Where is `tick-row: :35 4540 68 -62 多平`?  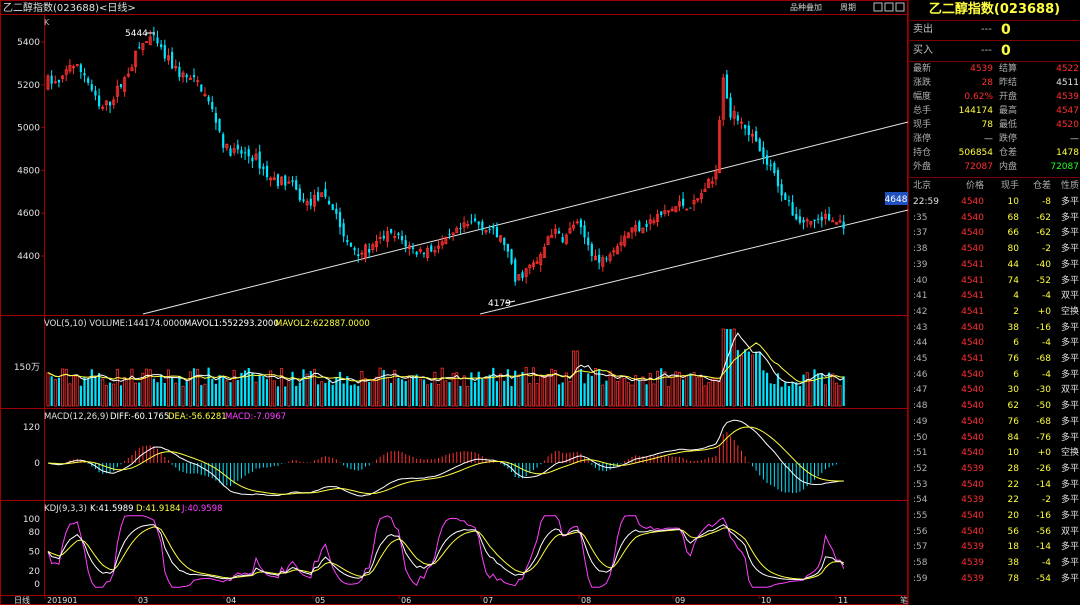
tick-row: :35 4540 68 -62 多平 is located at coordinates (994, 219).